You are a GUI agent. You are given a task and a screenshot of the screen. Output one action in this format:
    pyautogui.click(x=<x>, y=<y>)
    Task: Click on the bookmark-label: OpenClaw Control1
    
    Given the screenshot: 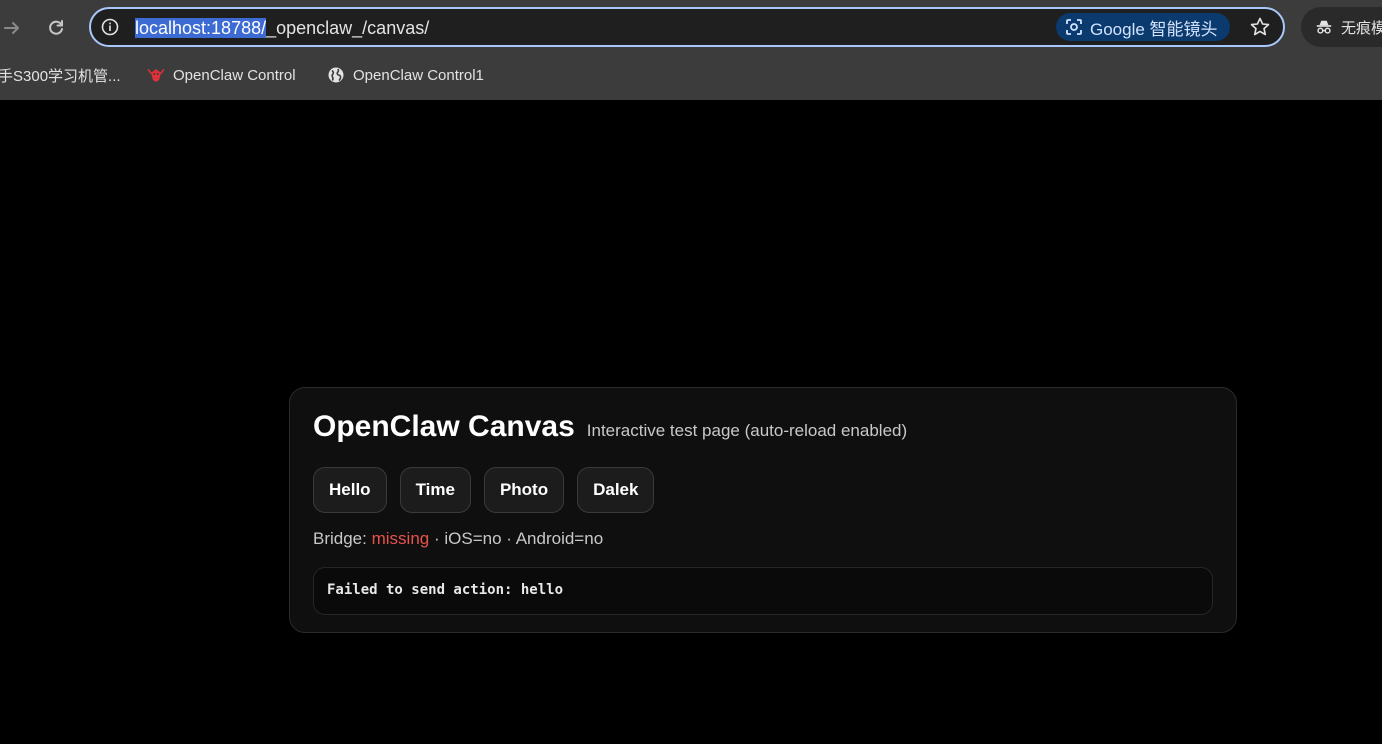 What is the action you would take?
    pyautogui.click(x=418, y=75)
    